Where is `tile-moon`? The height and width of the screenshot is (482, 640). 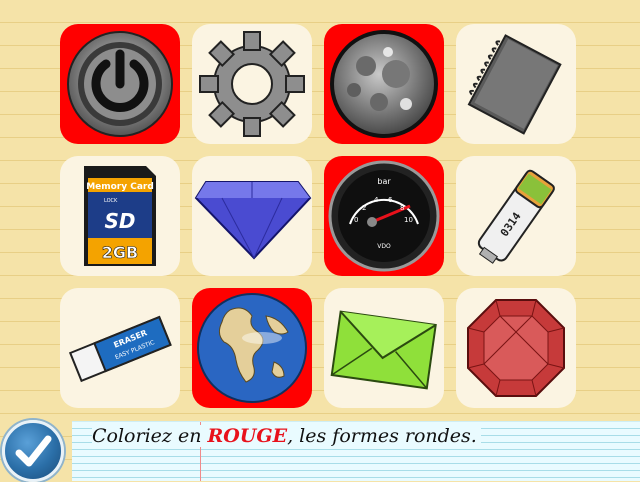 tile-moon is located at coordinates (384, 84).